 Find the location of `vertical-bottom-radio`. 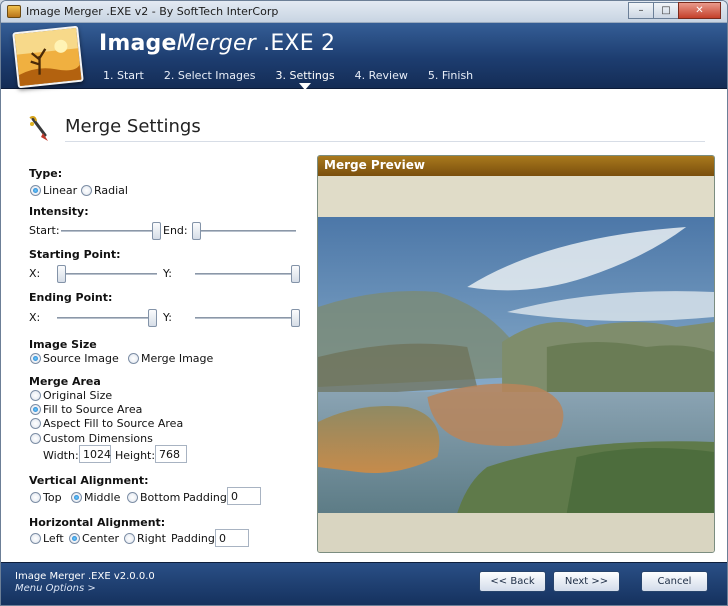

vertical-bottom-radio is located at coordinates (132, 497).